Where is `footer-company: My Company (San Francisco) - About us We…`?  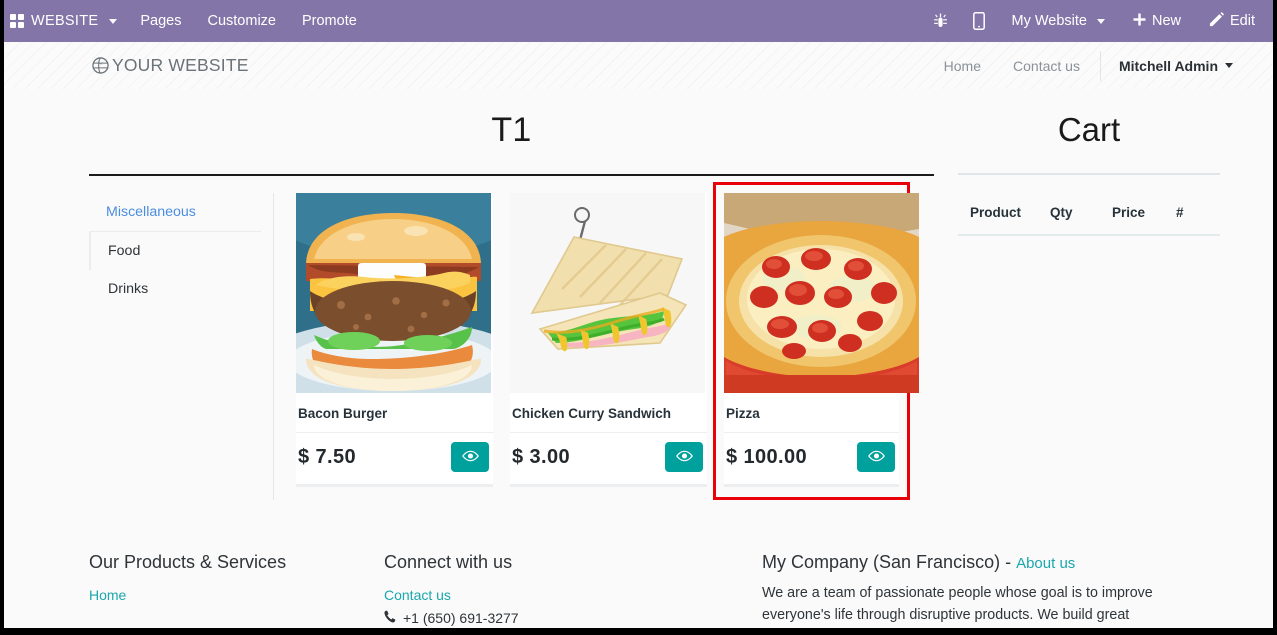 footer-company: My Company (San Francisco) - About us We… is located at coordinates (962, 590).